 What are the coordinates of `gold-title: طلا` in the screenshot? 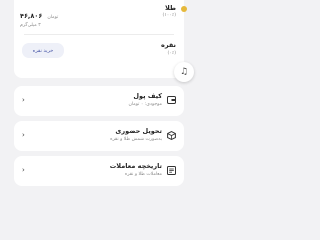 It's located at (170, 8).